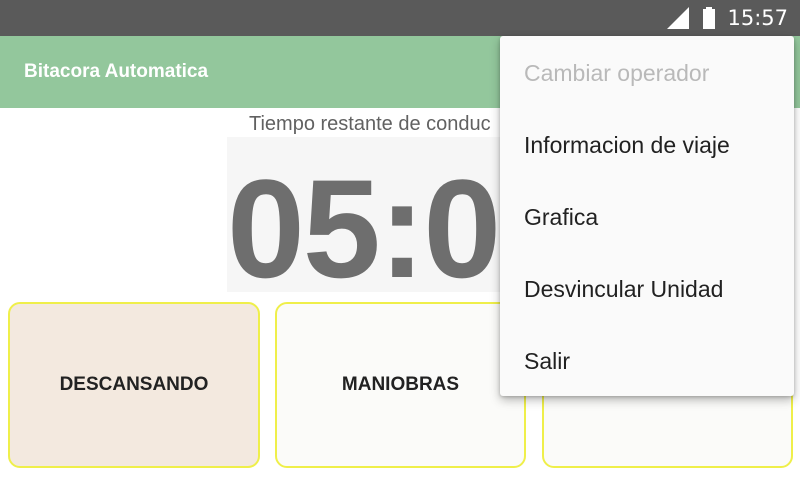 Image resolution: width=800 pixels, height=480 pixels. Describe the element at coordinates (627, 145) in the screenshot. I see `menu-item-informacion-de-viaje: Informacion de viaje` at that location.